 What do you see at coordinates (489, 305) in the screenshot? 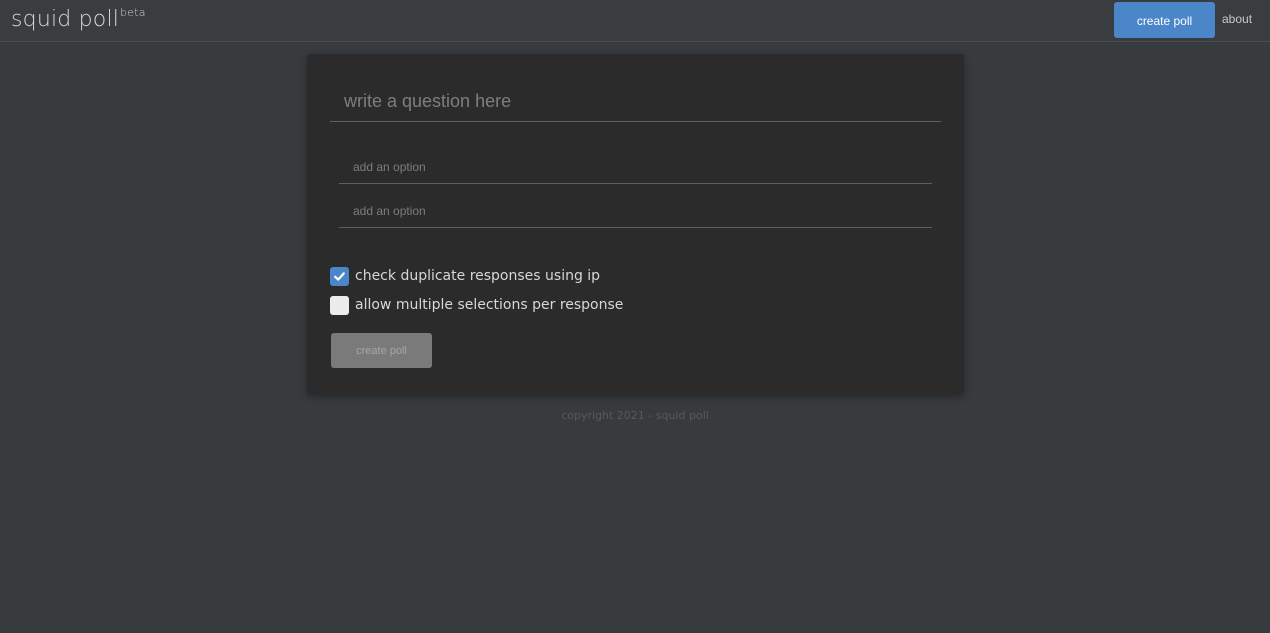
I see `multiple-selection-label: allow multiple selections per response` at bounding box center [489, 305].